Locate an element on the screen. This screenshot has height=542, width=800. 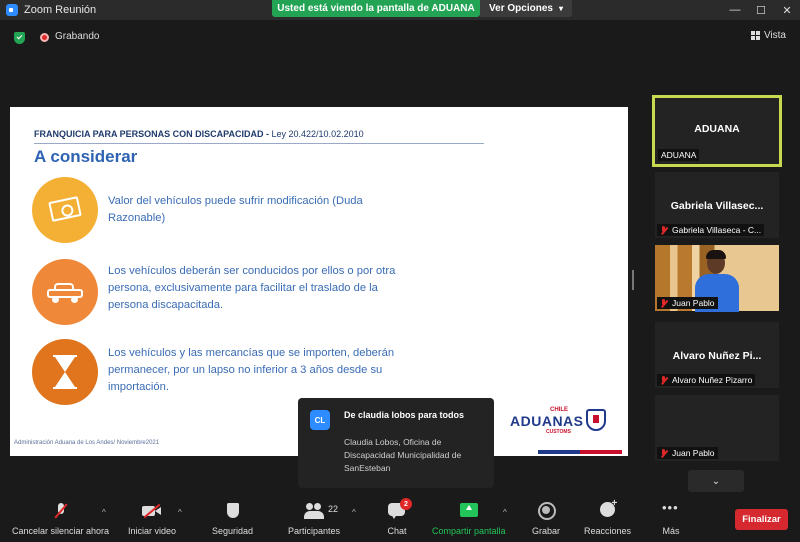
chat-label: Chat is located at coordinates (397, 531).